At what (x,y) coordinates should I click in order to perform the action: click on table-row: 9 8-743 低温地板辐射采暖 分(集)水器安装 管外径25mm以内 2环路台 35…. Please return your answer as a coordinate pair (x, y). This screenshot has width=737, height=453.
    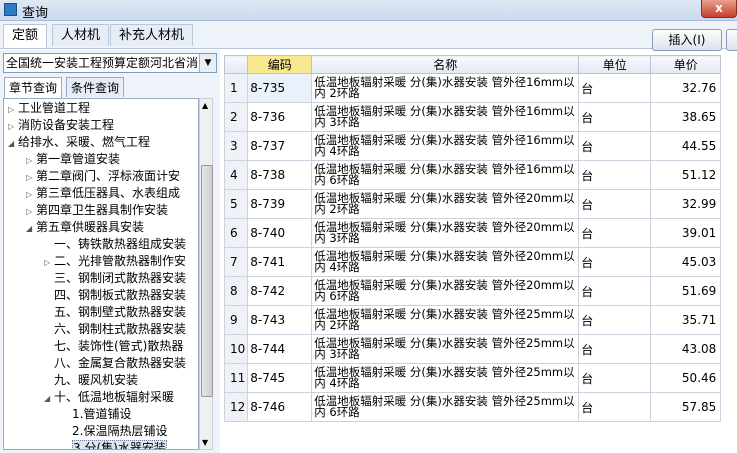
    Looking at the image, I should click on (472, 320).